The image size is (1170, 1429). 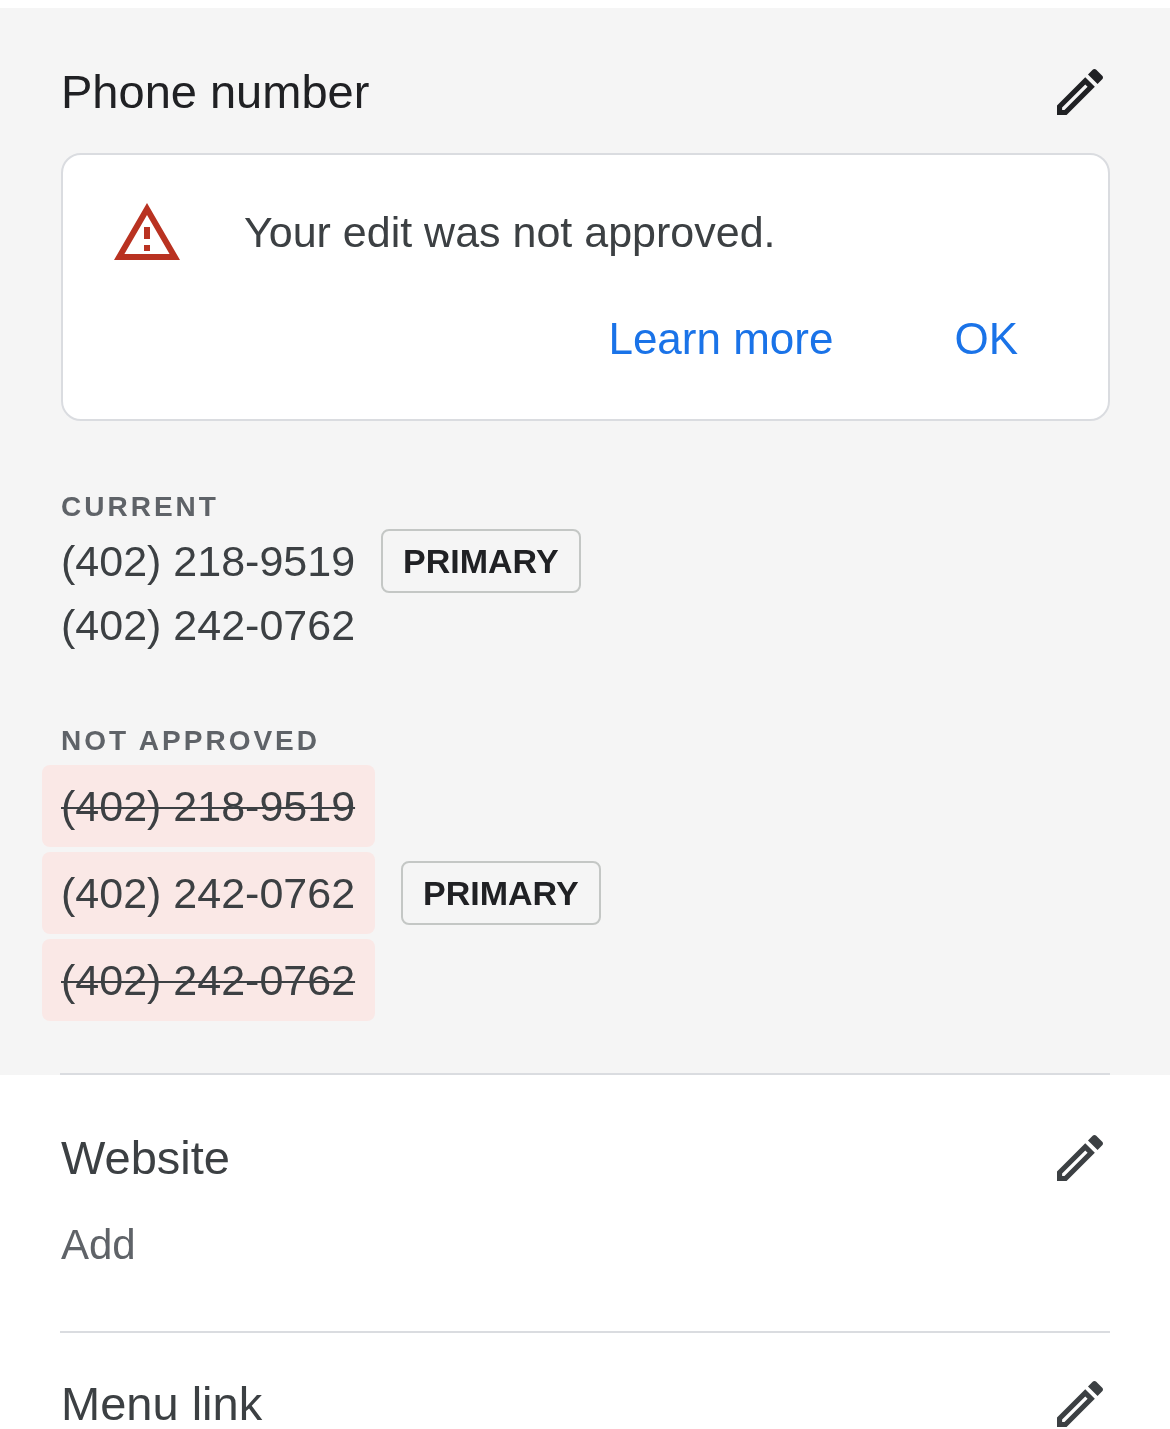 What do you see at coordinates (215, 92) in the screenshot?
I see `section-title: Phone number` at bounding box center [215, 92].